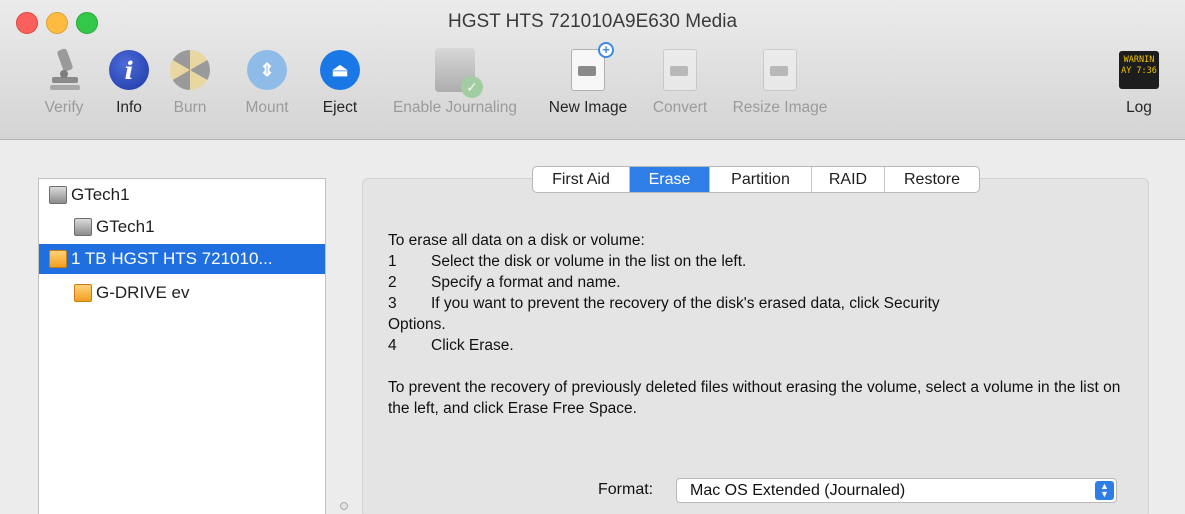 The image size is (1185, 514). I want to click on step-number: 4, so click(392, 345).